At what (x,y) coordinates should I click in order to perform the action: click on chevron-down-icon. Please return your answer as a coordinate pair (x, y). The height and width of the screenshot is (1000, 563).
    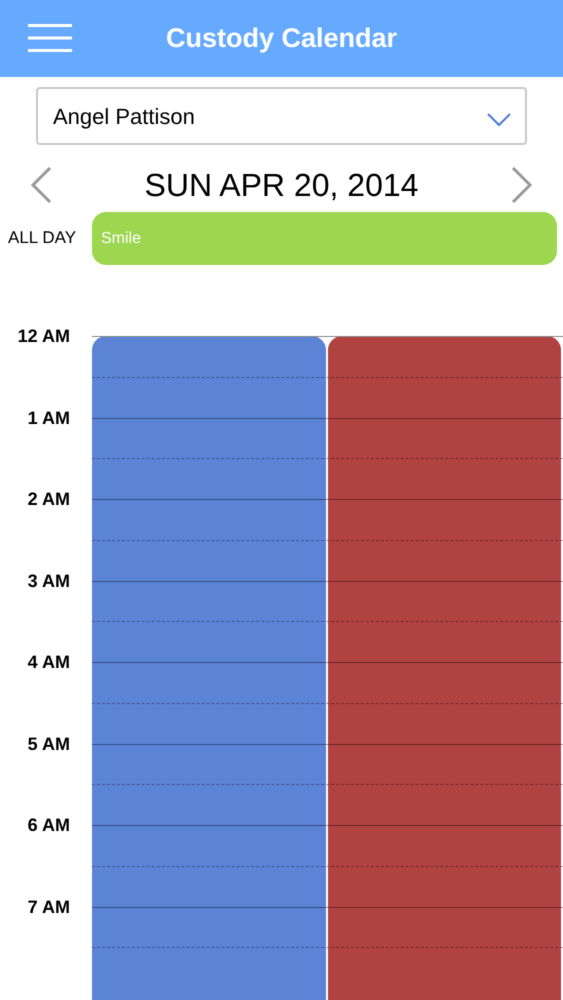
    Looking at the image, I should click on (499, 120).